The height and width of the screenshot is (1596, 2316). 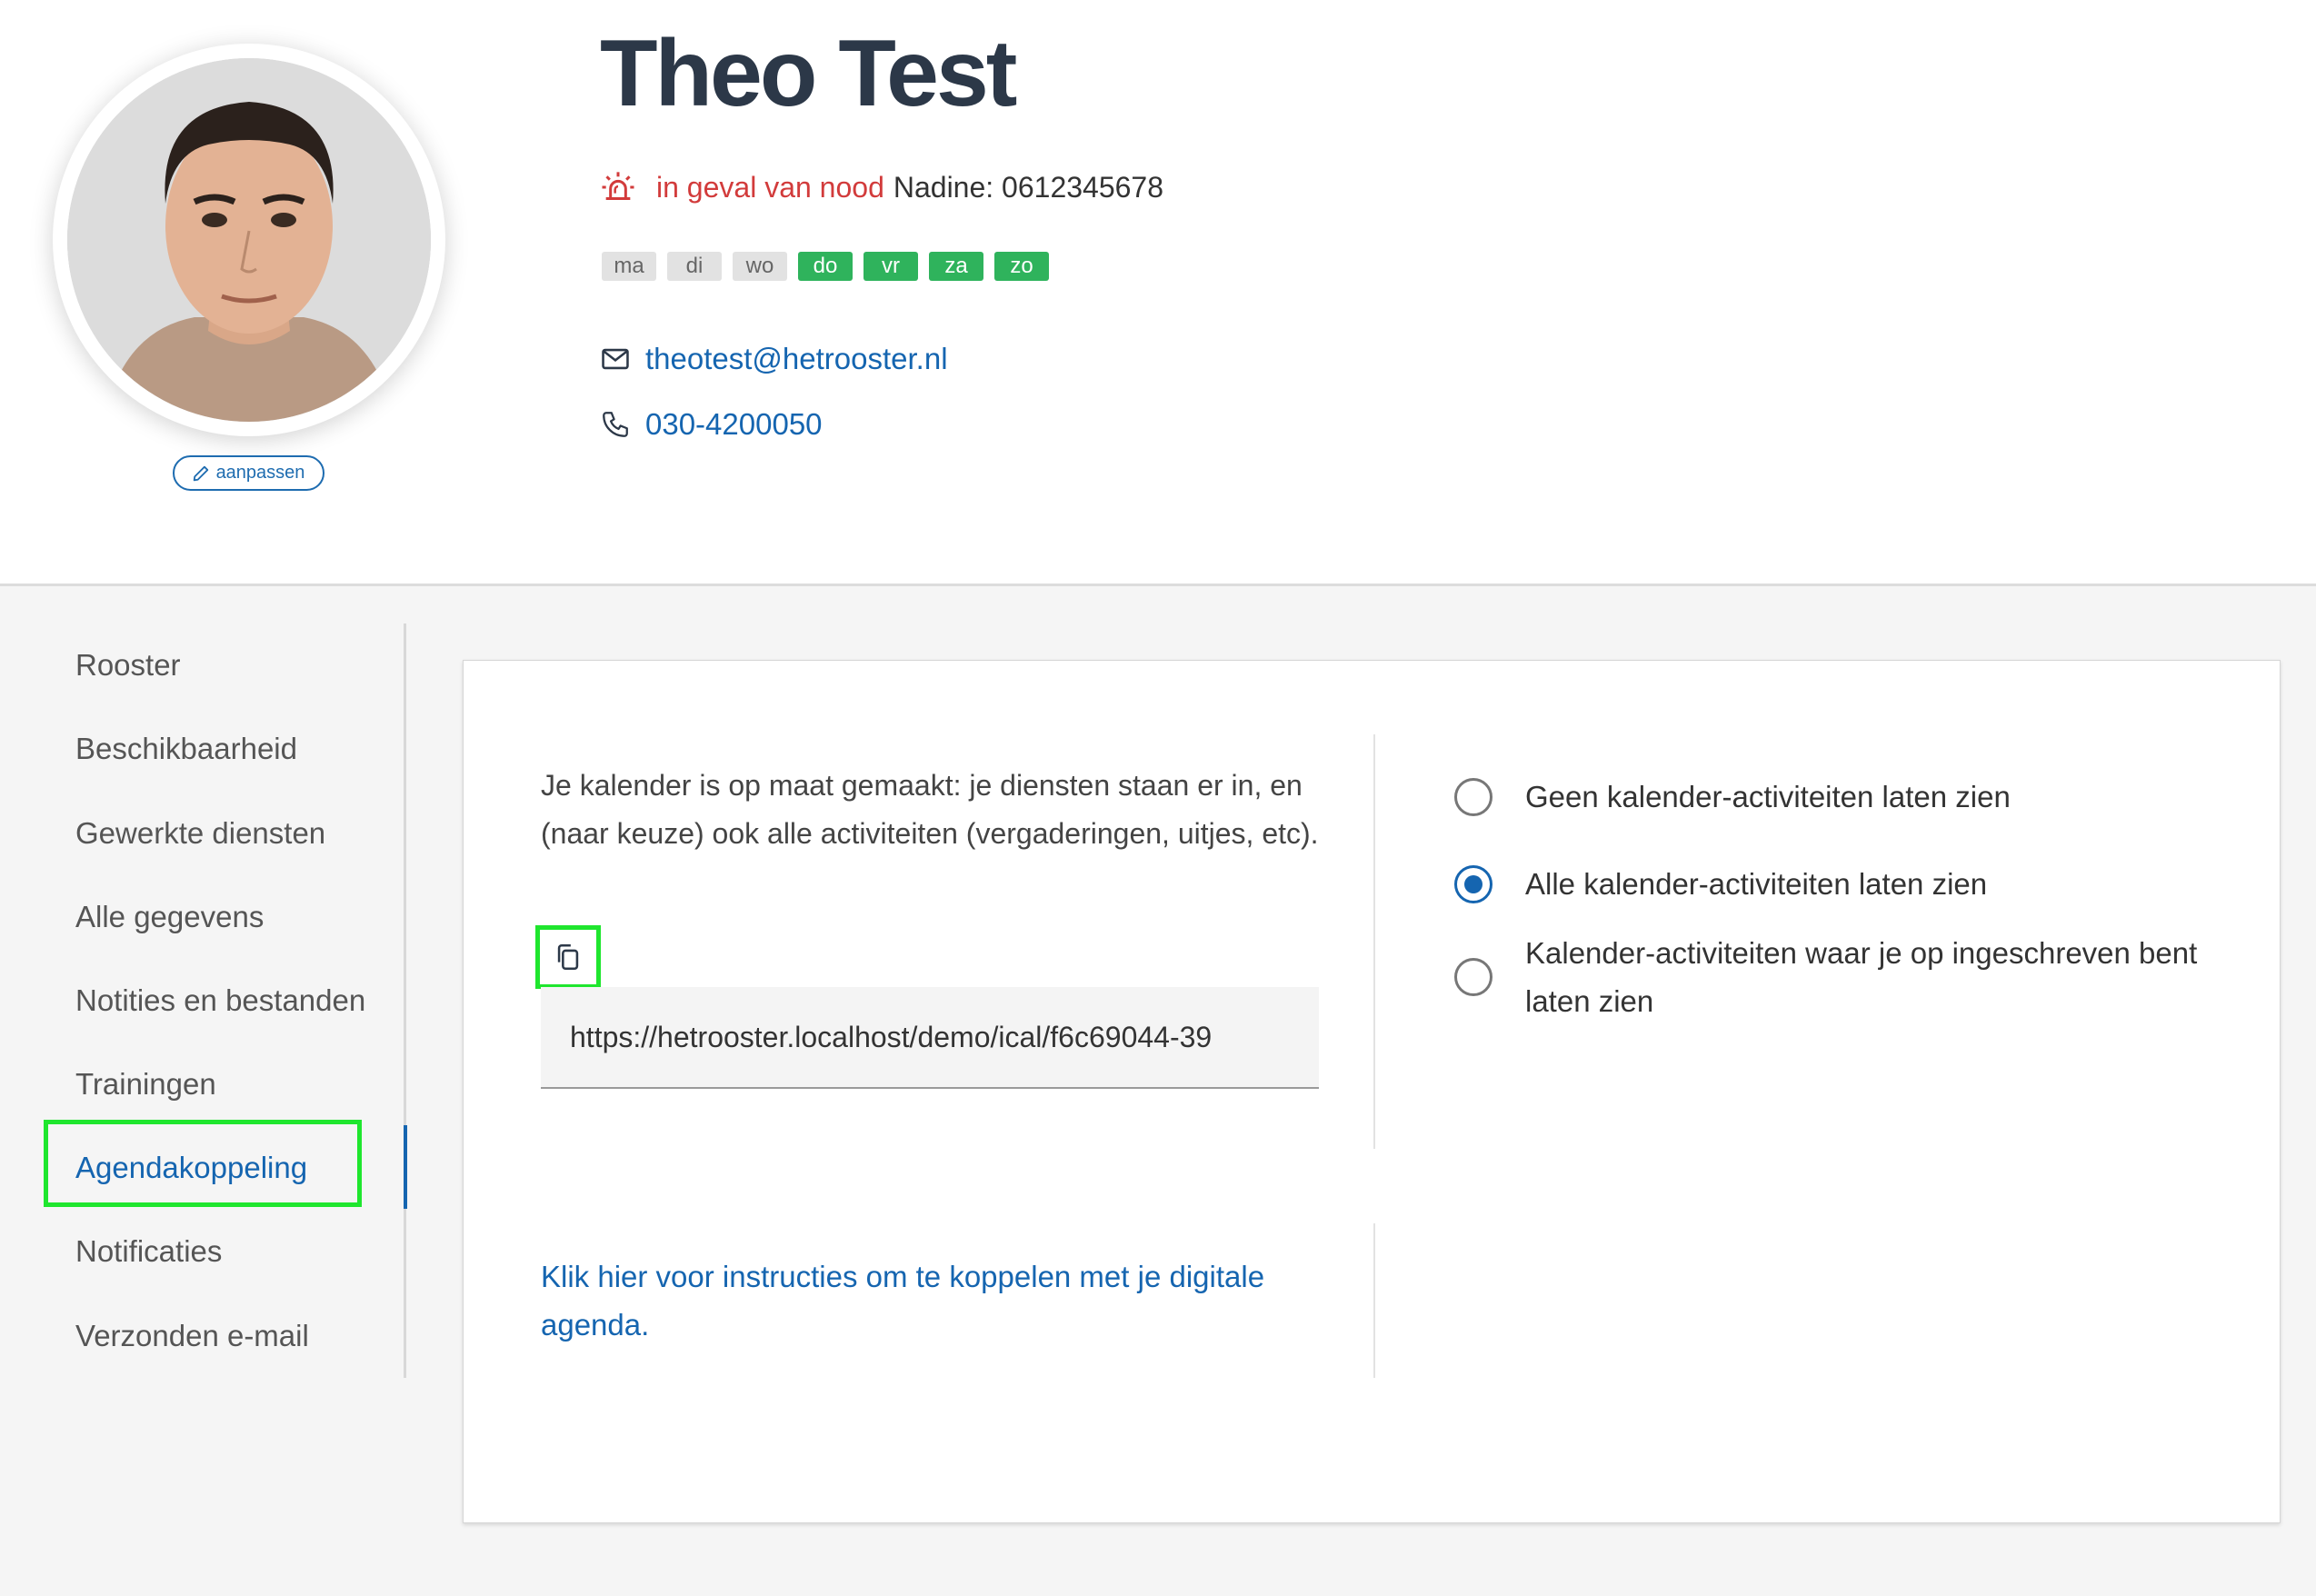 What do you see at coordinates (615, 424) in the screenshot?
I see `phone-icon` at bounding box center [615, 424].